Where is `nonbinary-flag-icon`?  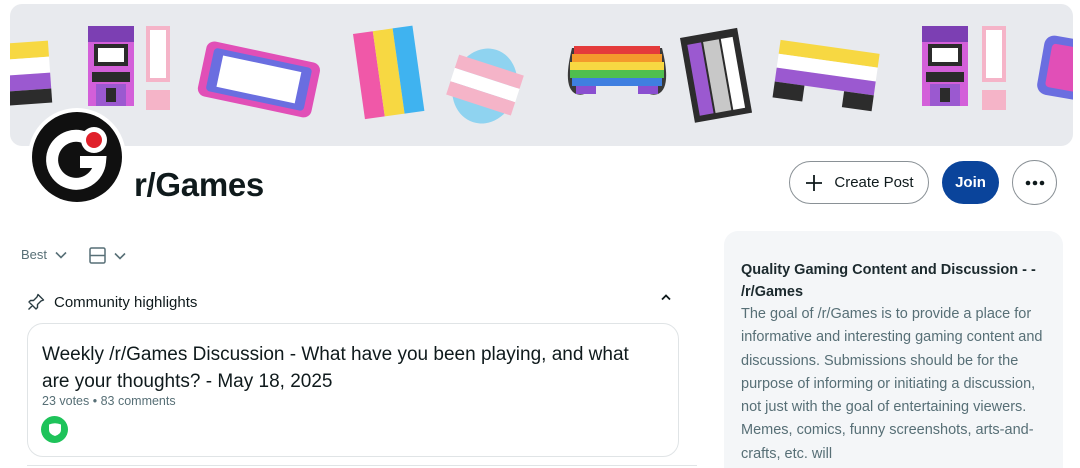
nonbinary-flag-icon is located at coordinates (31, 73).